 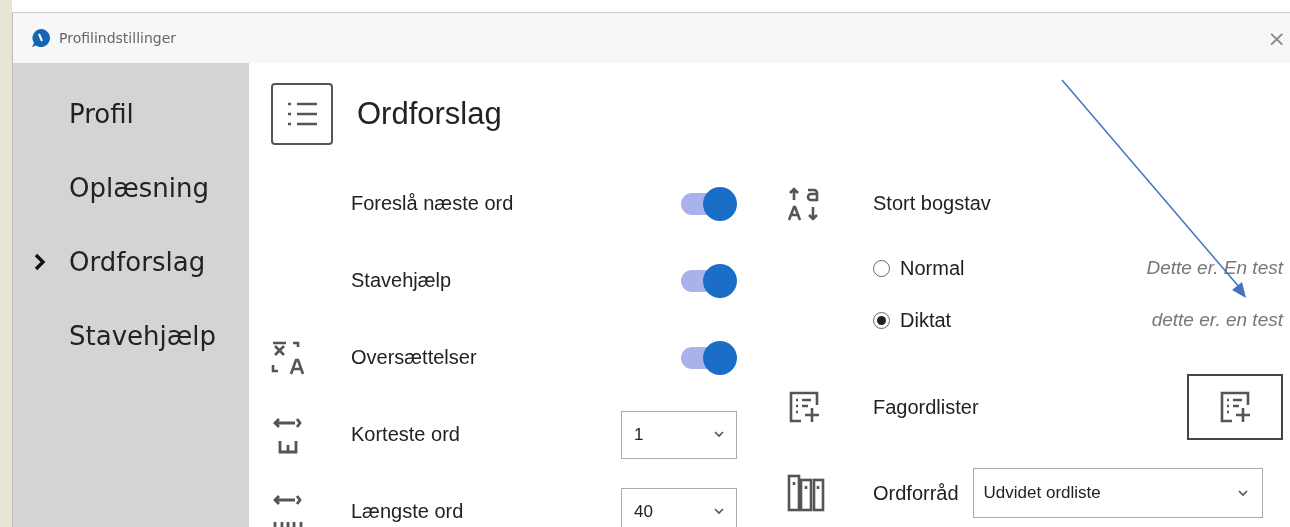 I want to click on window-title: Profilindstillinger, so click(x=118, y=38).